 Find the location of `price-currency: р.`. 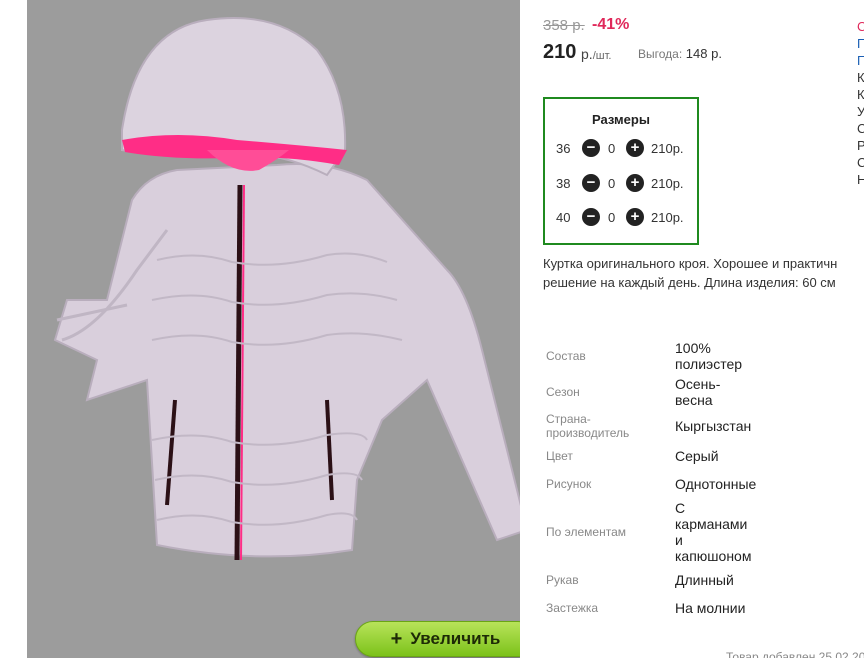

price-currency: р. is located at coordinates (587, 54).